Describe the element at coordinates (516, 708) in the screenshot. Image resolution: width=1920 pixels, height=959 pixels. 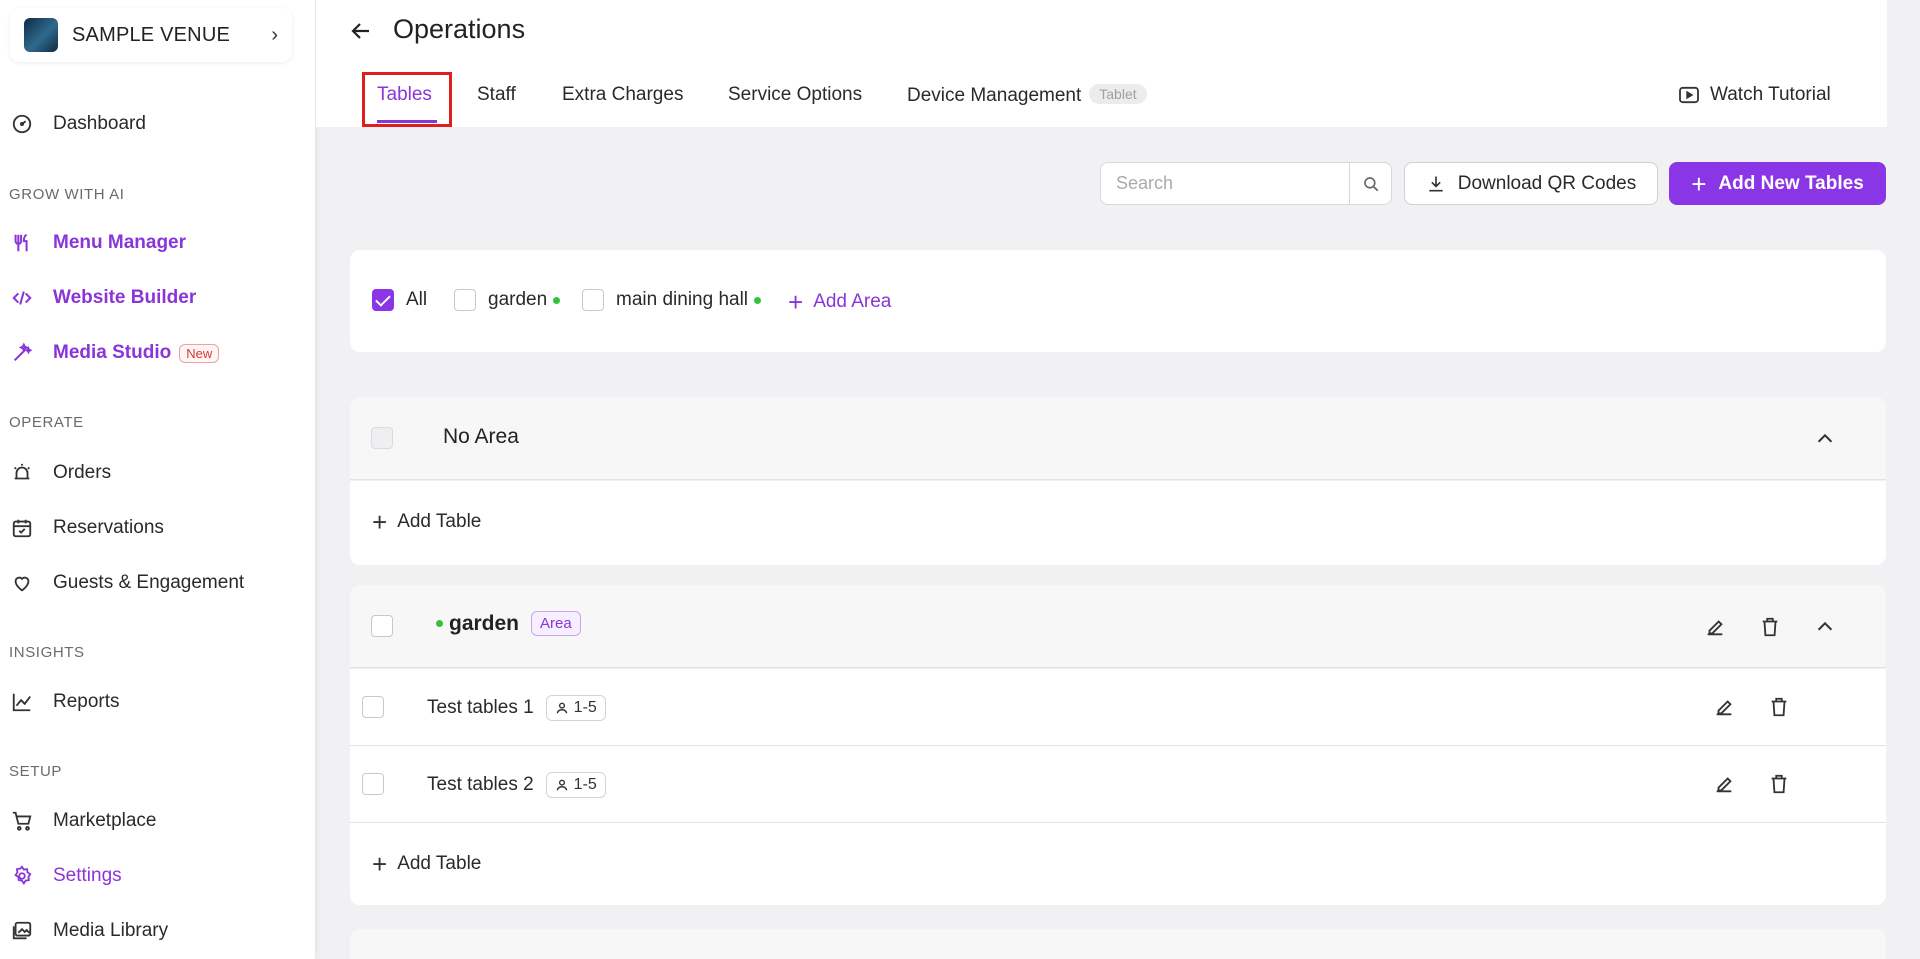
I see `table-name-wrap: Test tables 1 1-5` at that location.